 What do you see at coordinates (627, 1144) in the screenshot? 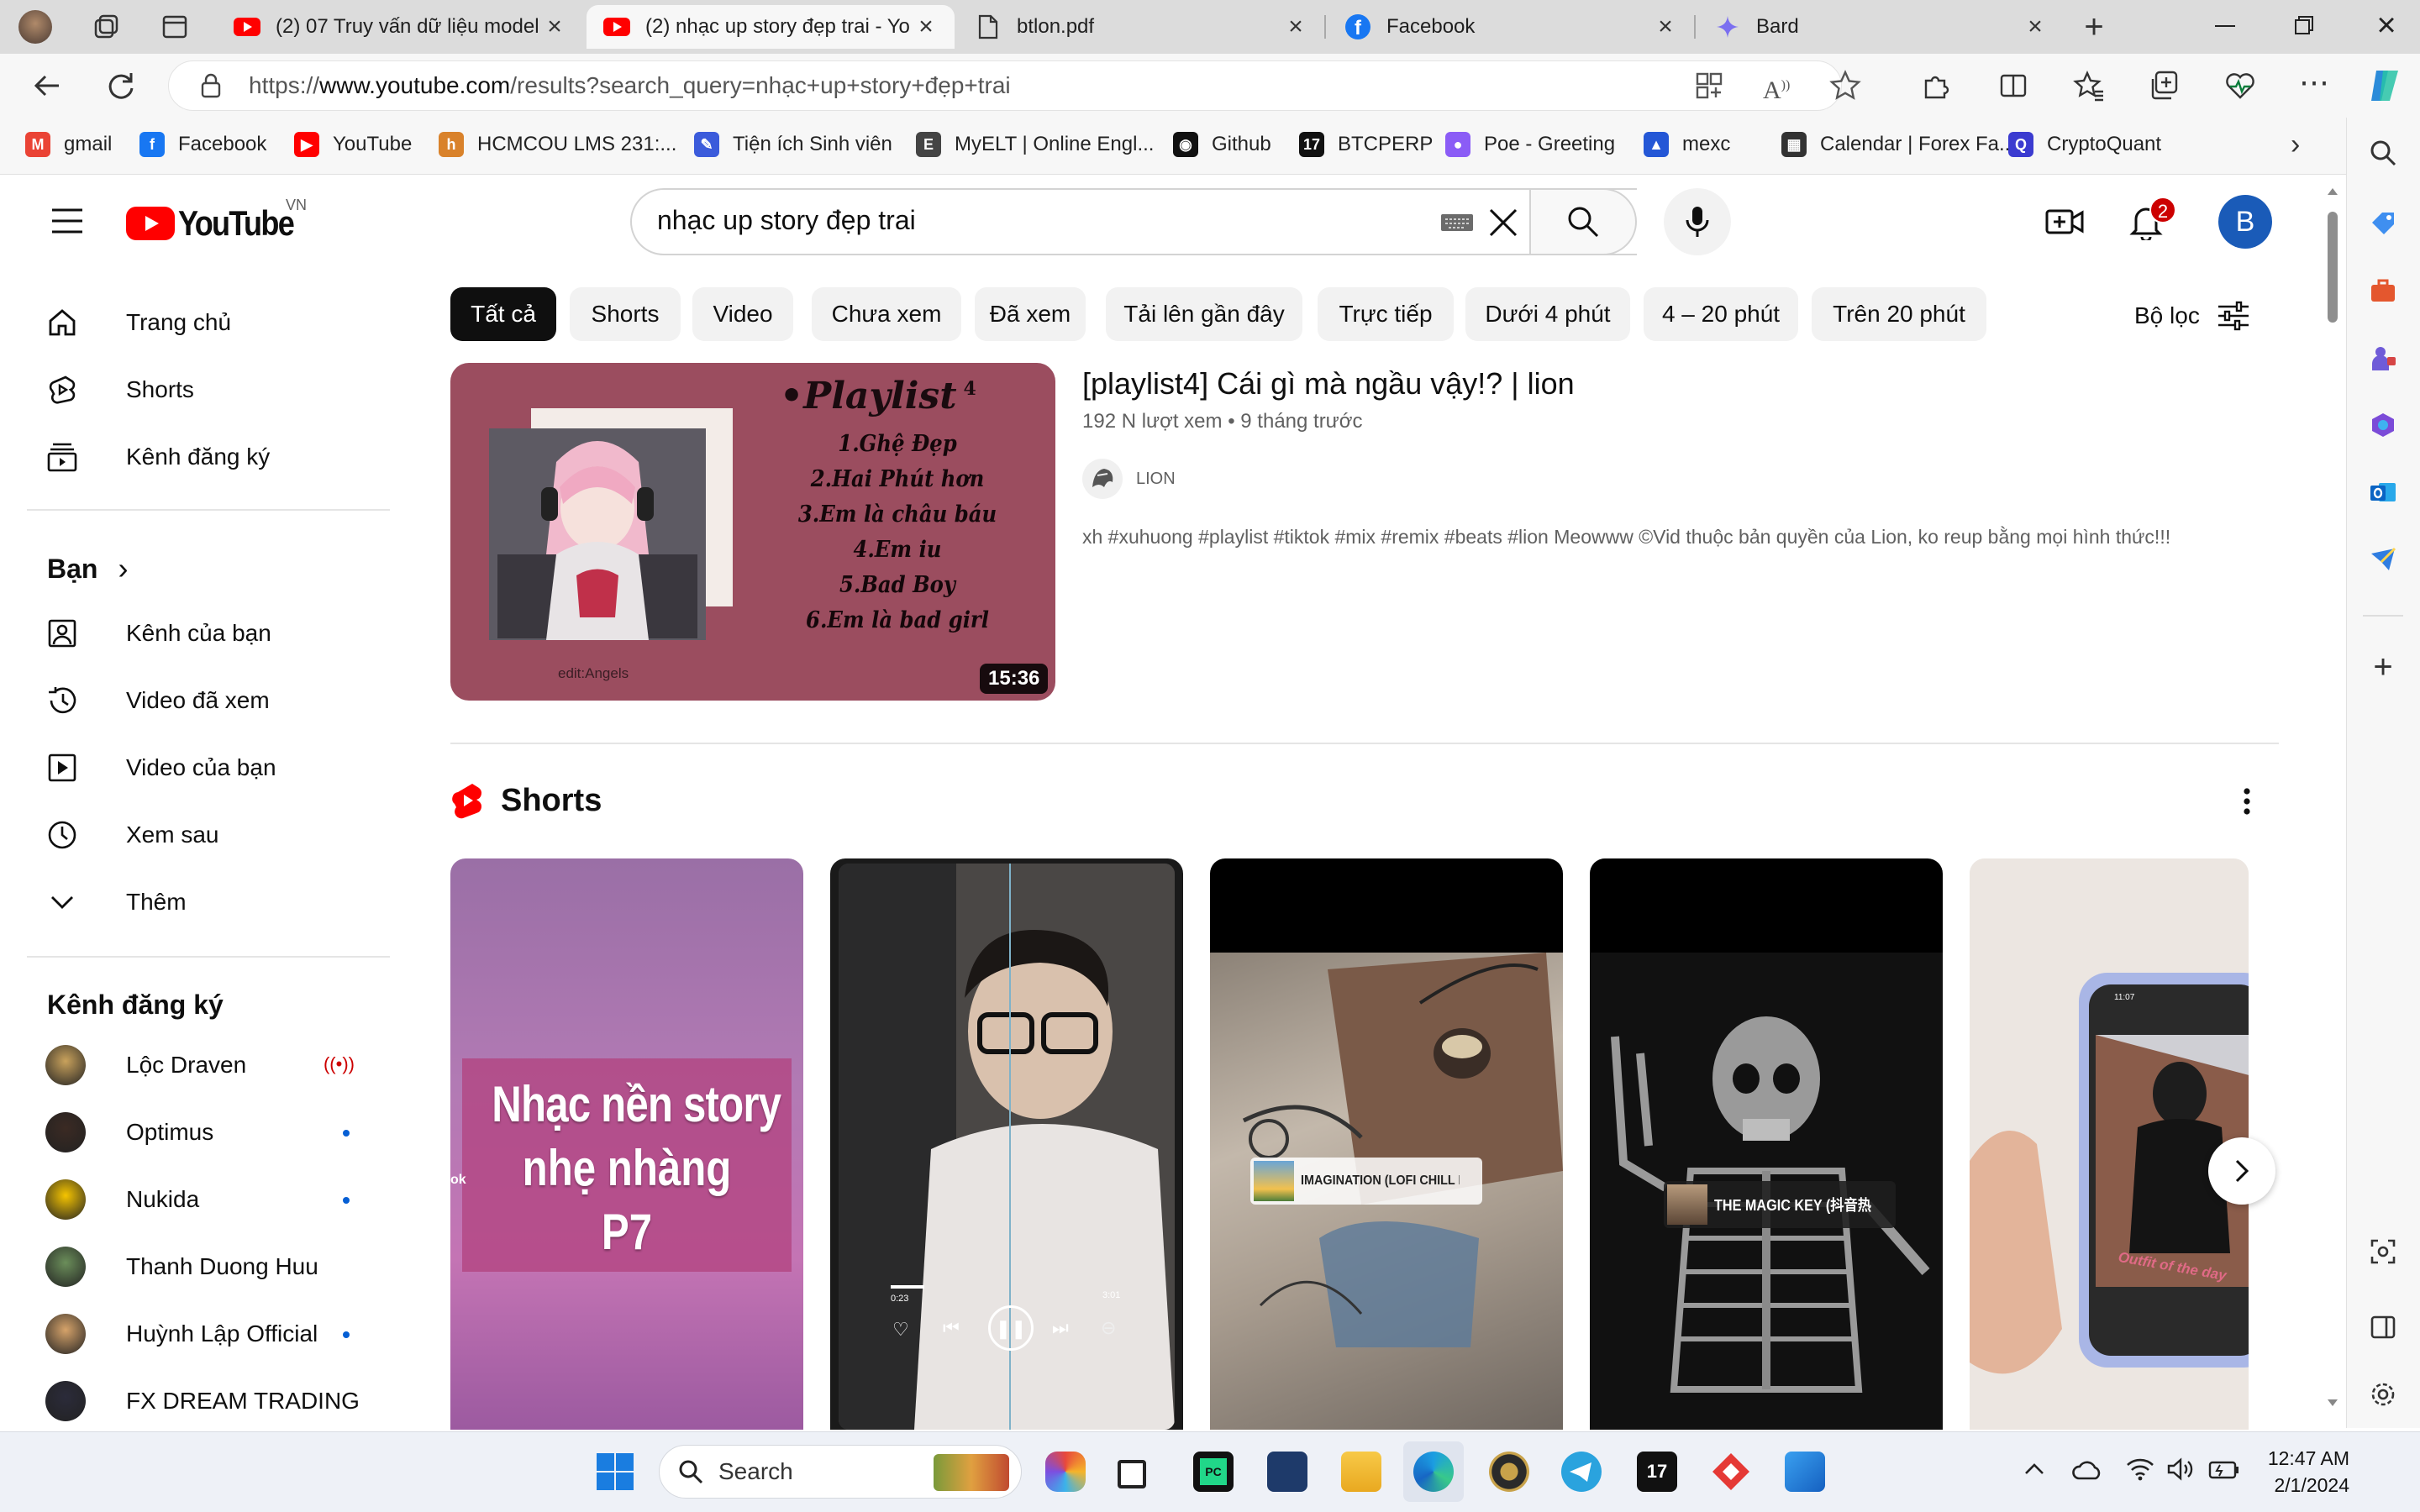
I see `short-card: Nhạc nền story nhẹ nhàng P7 ok` at bounding box center [627, 1144].